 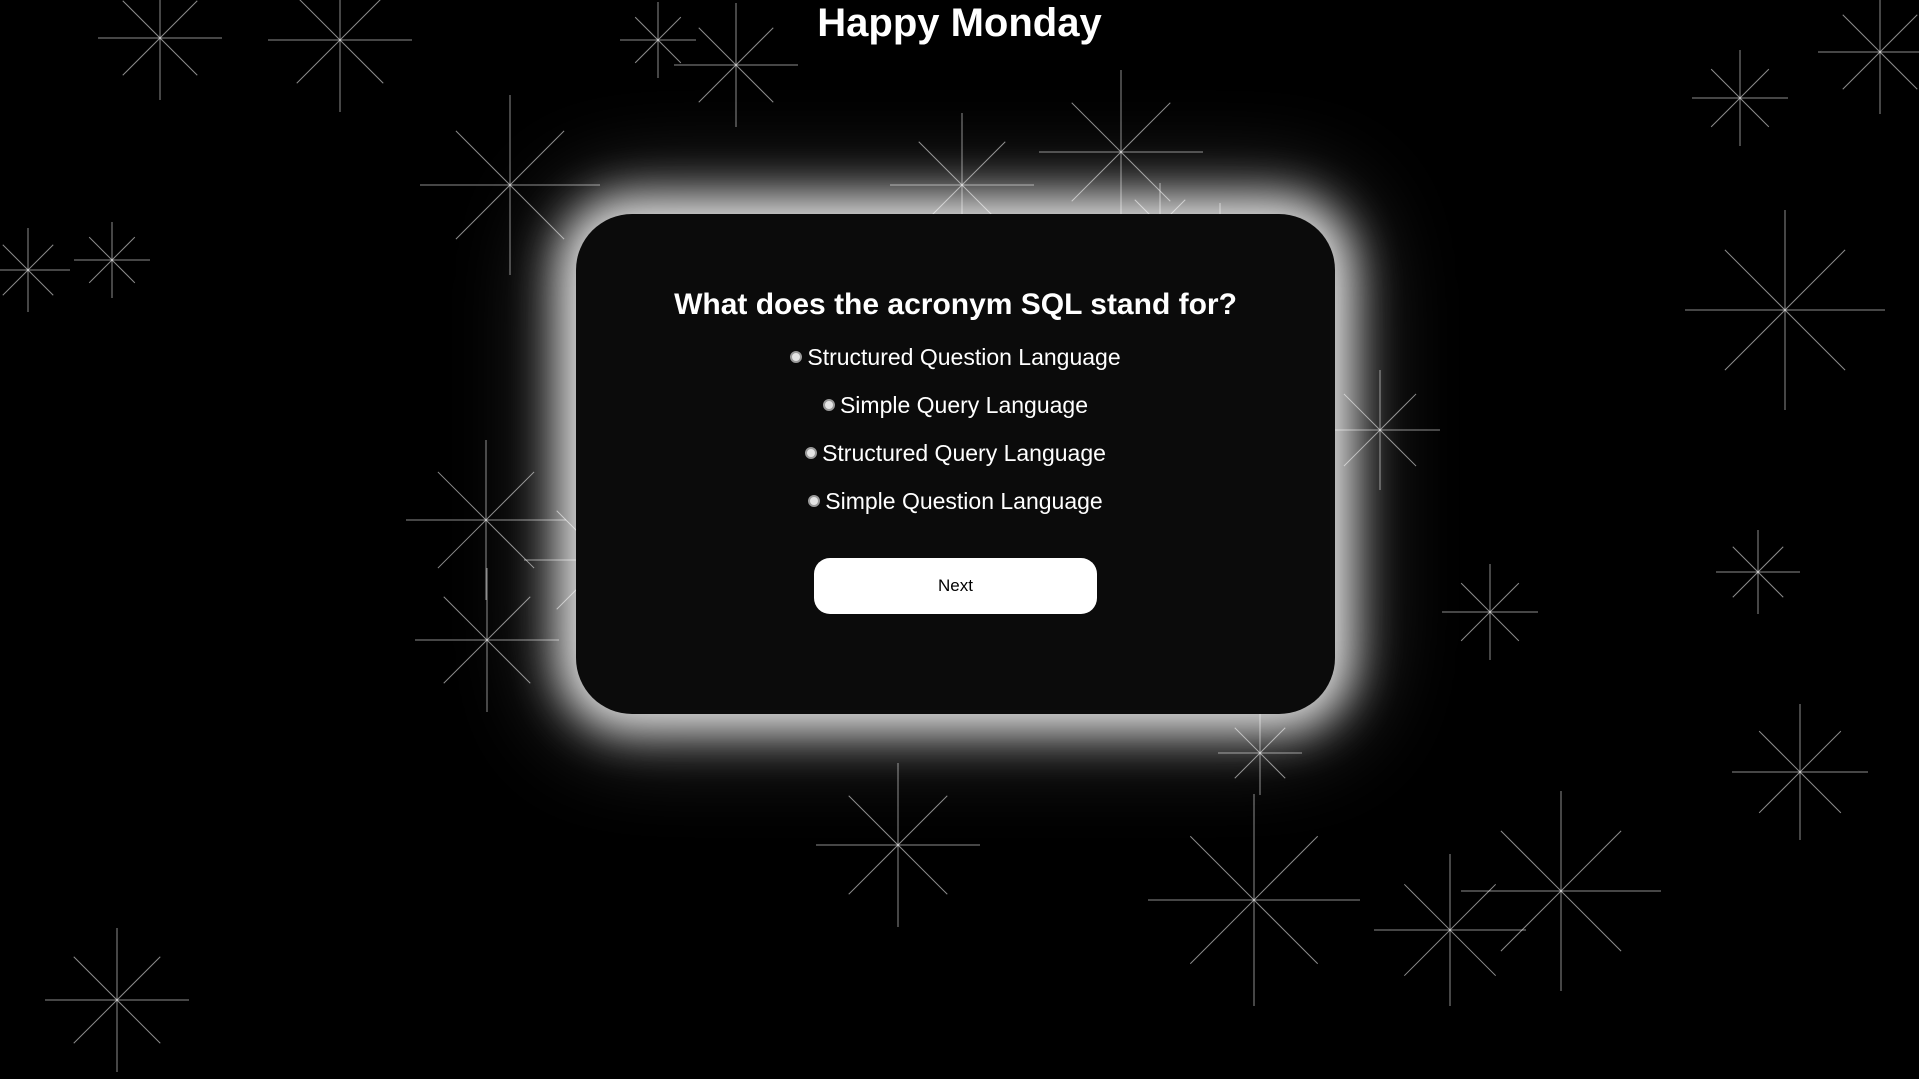 I want to click on answer-option-label: Structured Query Language, so click(x=964, y=453).